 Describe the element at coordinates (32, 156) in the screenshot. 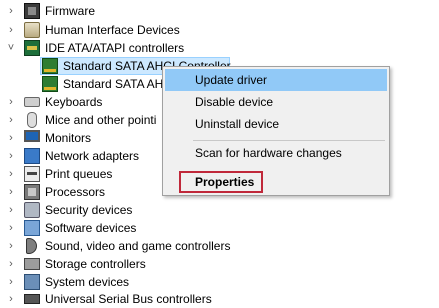

I see `network-icon` at that location.